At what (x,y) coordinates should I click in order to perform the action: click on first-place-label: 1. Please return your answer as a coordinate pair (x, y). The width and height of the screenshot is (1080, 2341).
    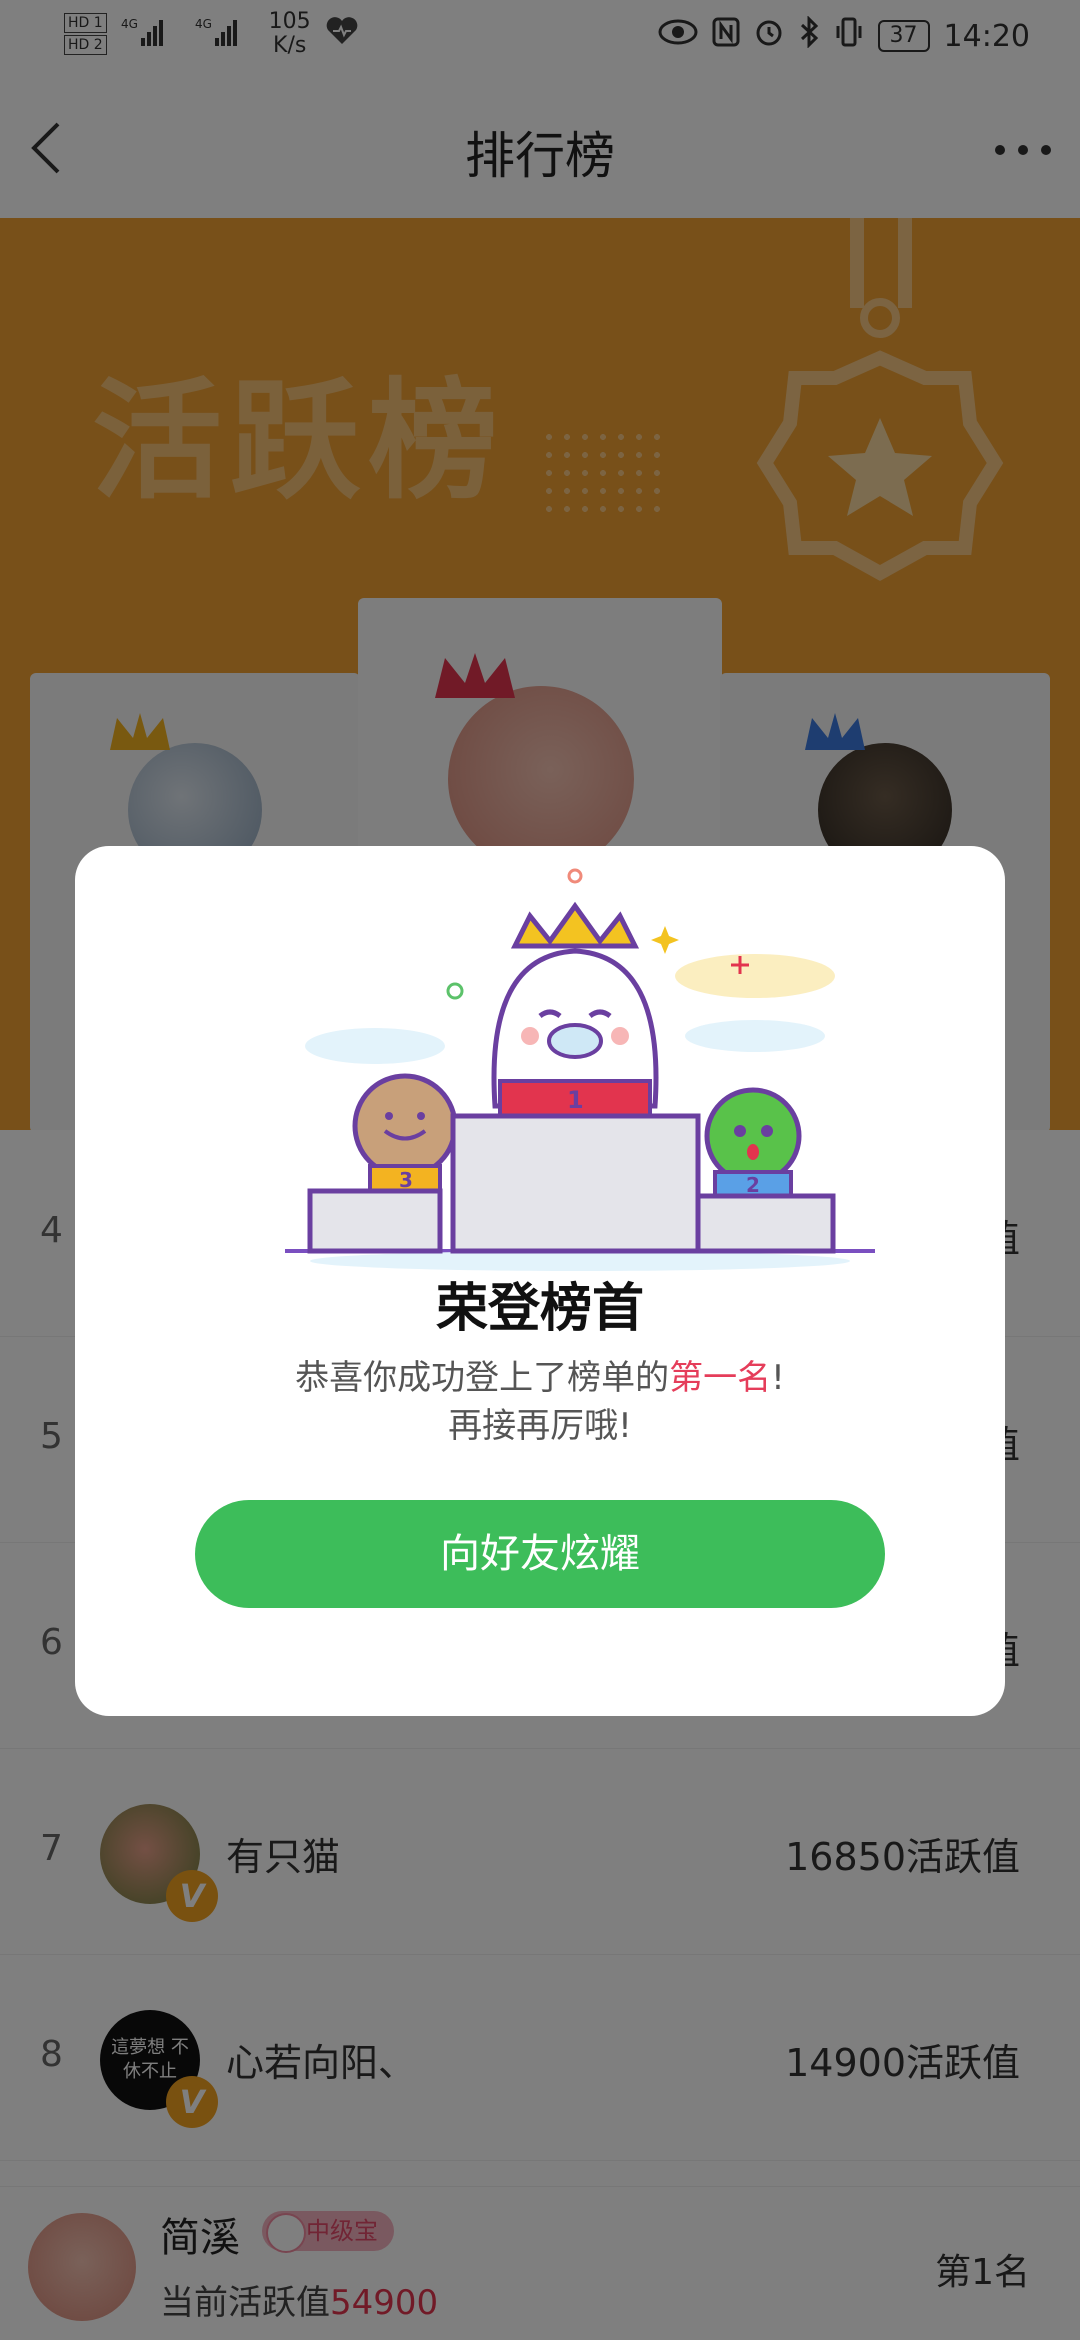
    Looking at the image, I should click on (575, 1100).